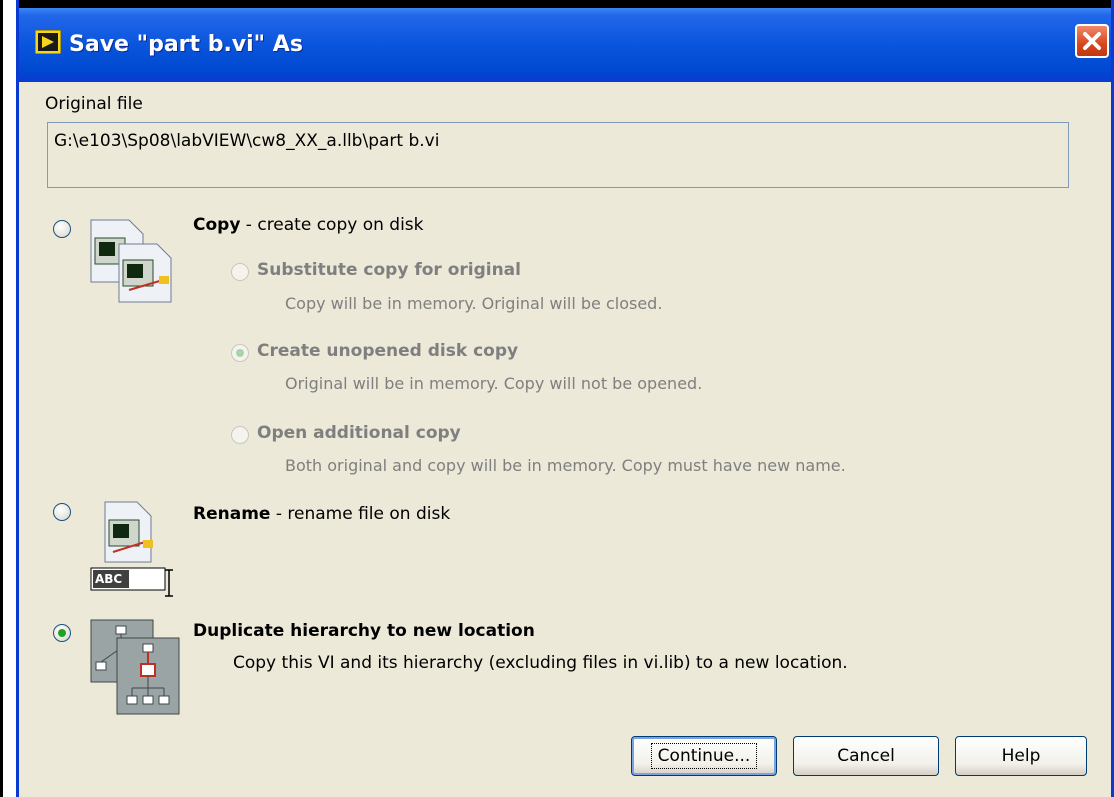 Image resolution: width=1114 pixels, height=797 pixels. What do you see at coordinates (240, 272) in the screenshot?
I see `substitute-copy-radio` at bounding box center [240, 272].